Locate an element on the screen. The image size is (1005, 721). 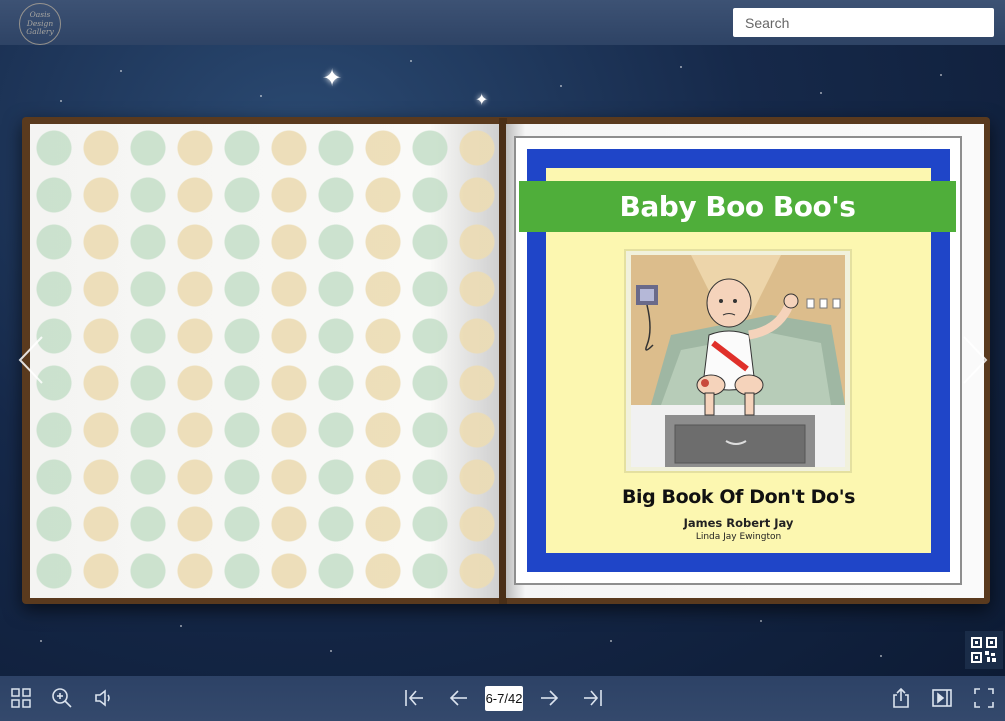
qr-code-icon is located at coordinates (984, 650).